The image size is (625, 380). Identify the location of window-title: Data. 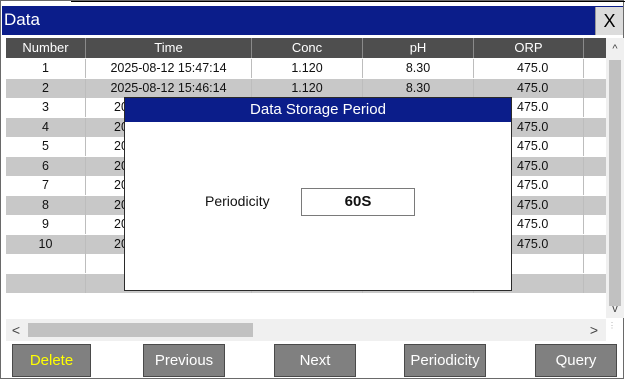
(22, 19).